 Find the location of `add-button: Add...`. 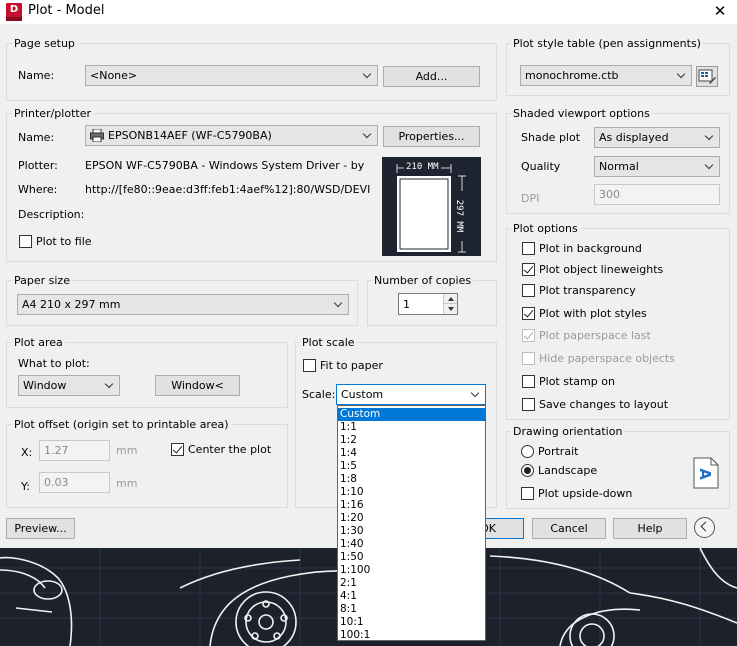

add-button: Add... is located at coordinates (431, 76).